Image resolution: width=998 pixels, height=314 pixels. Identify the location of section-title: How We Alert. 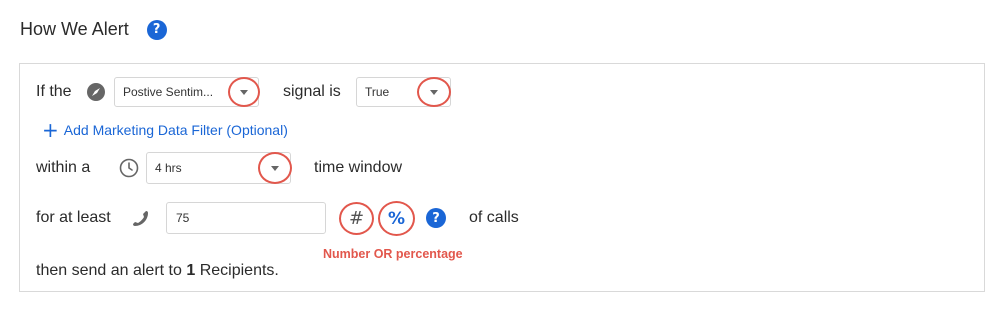
(74, 29).